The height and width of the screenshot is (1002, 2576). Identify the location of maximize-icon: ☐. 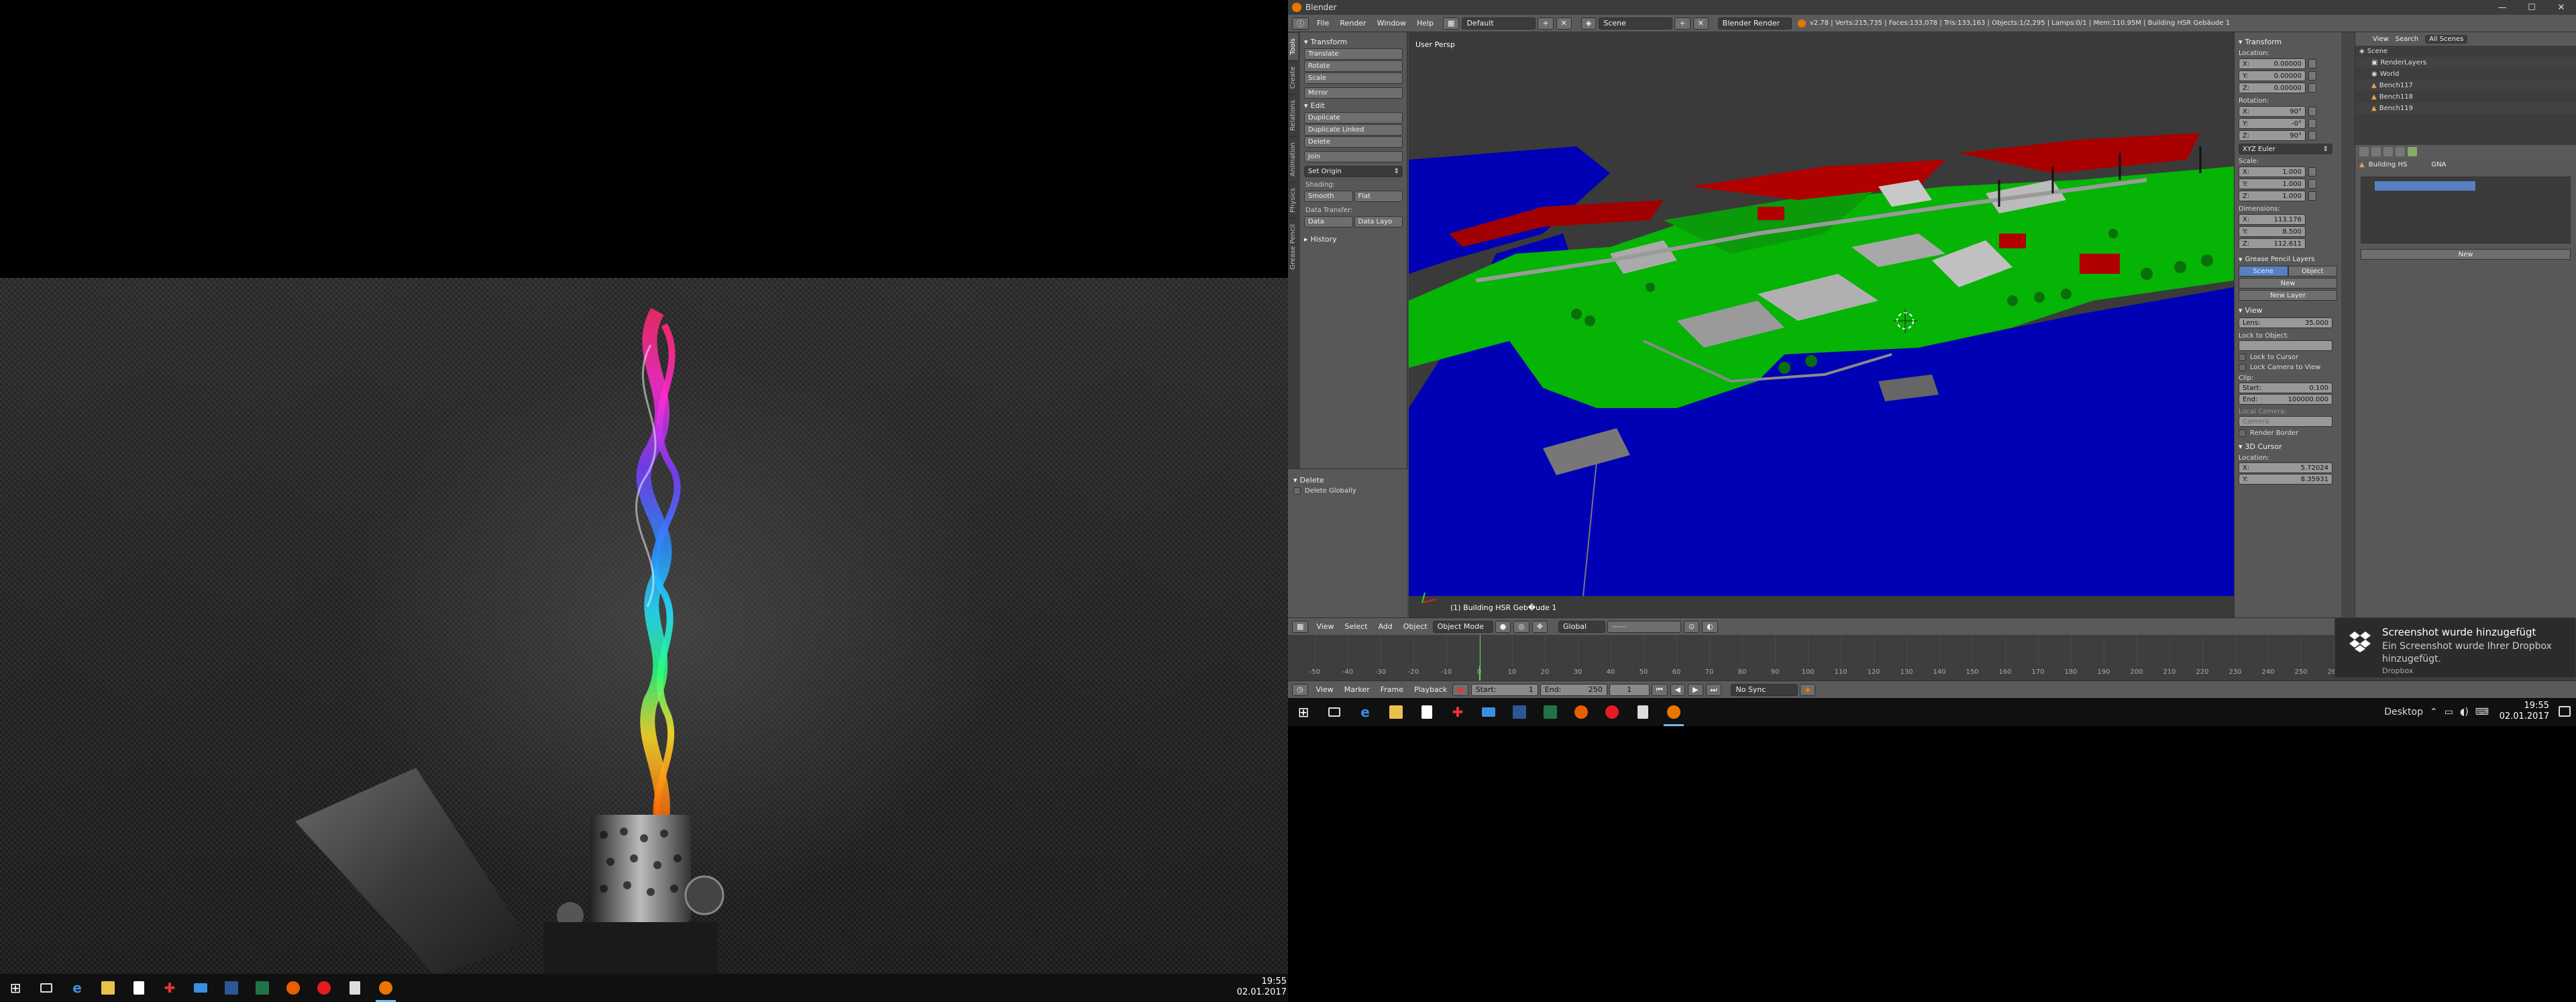
(2531, 7).